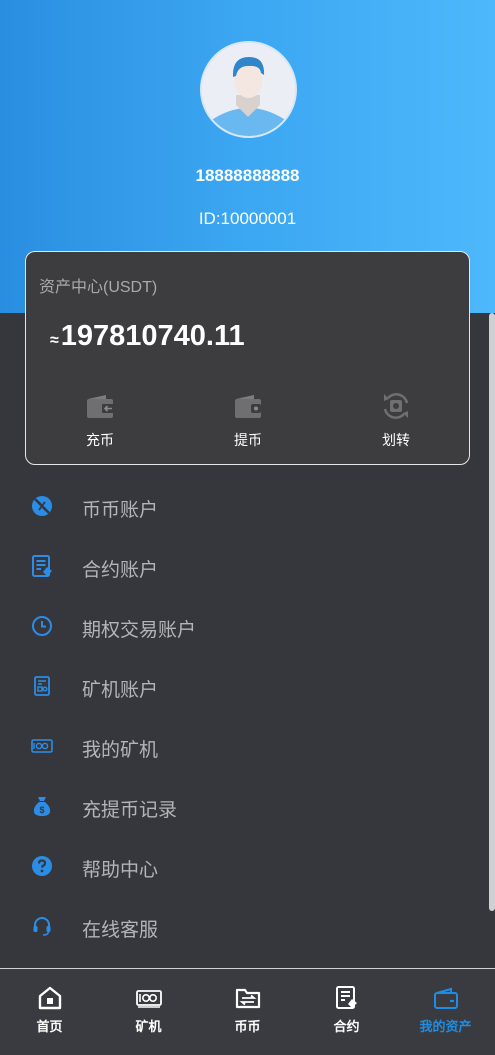 This screenshot has width=495, height=1055. Describe the element at coordinates (49, 998) in the screenshot. I see `home-icon` at that location.